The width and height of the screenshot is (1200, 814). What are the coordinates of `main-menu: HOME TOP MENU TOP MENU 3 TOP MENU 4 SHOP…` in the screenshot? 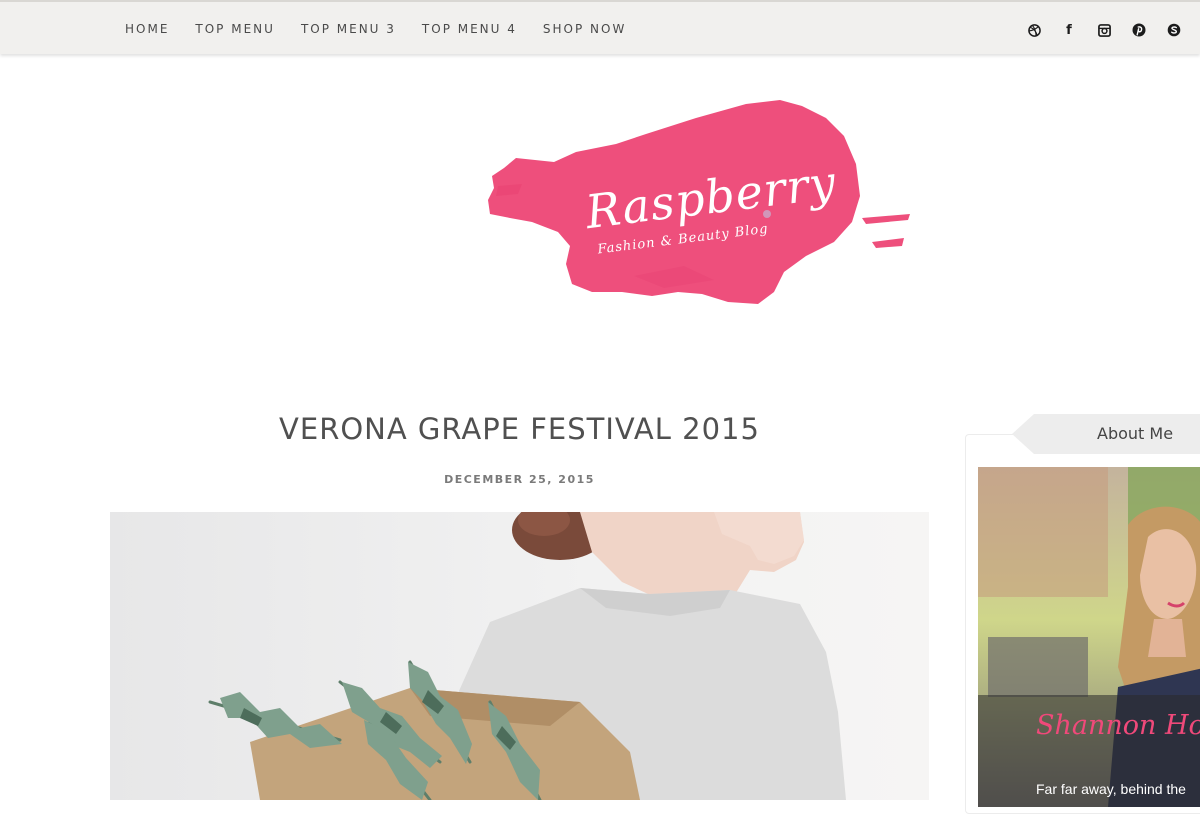 It's located at (388, 29).